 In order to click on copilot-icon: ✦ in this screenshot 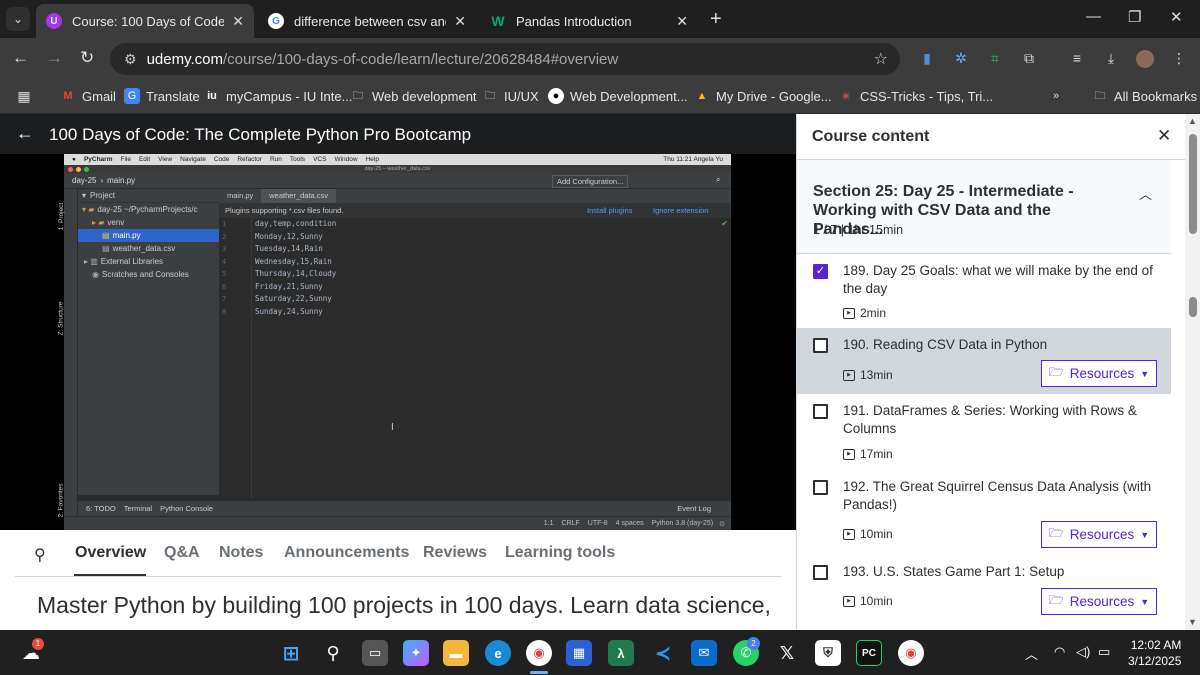, I will do `click(416, 653)`.